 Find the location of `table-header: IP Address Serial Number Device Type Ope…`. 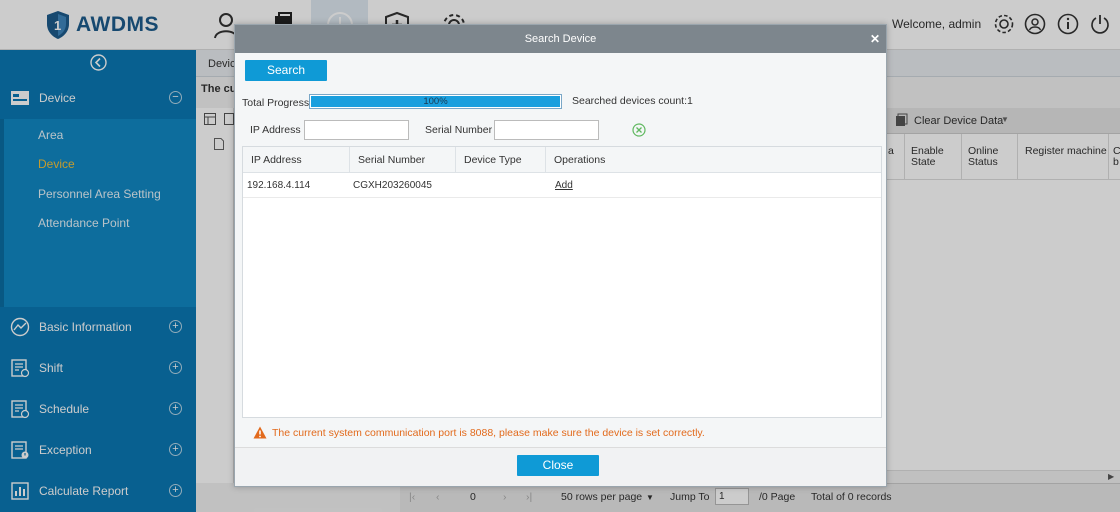

table-header: IP Address Serial Number Device Type Ope… is located at coordinates (562, 160).